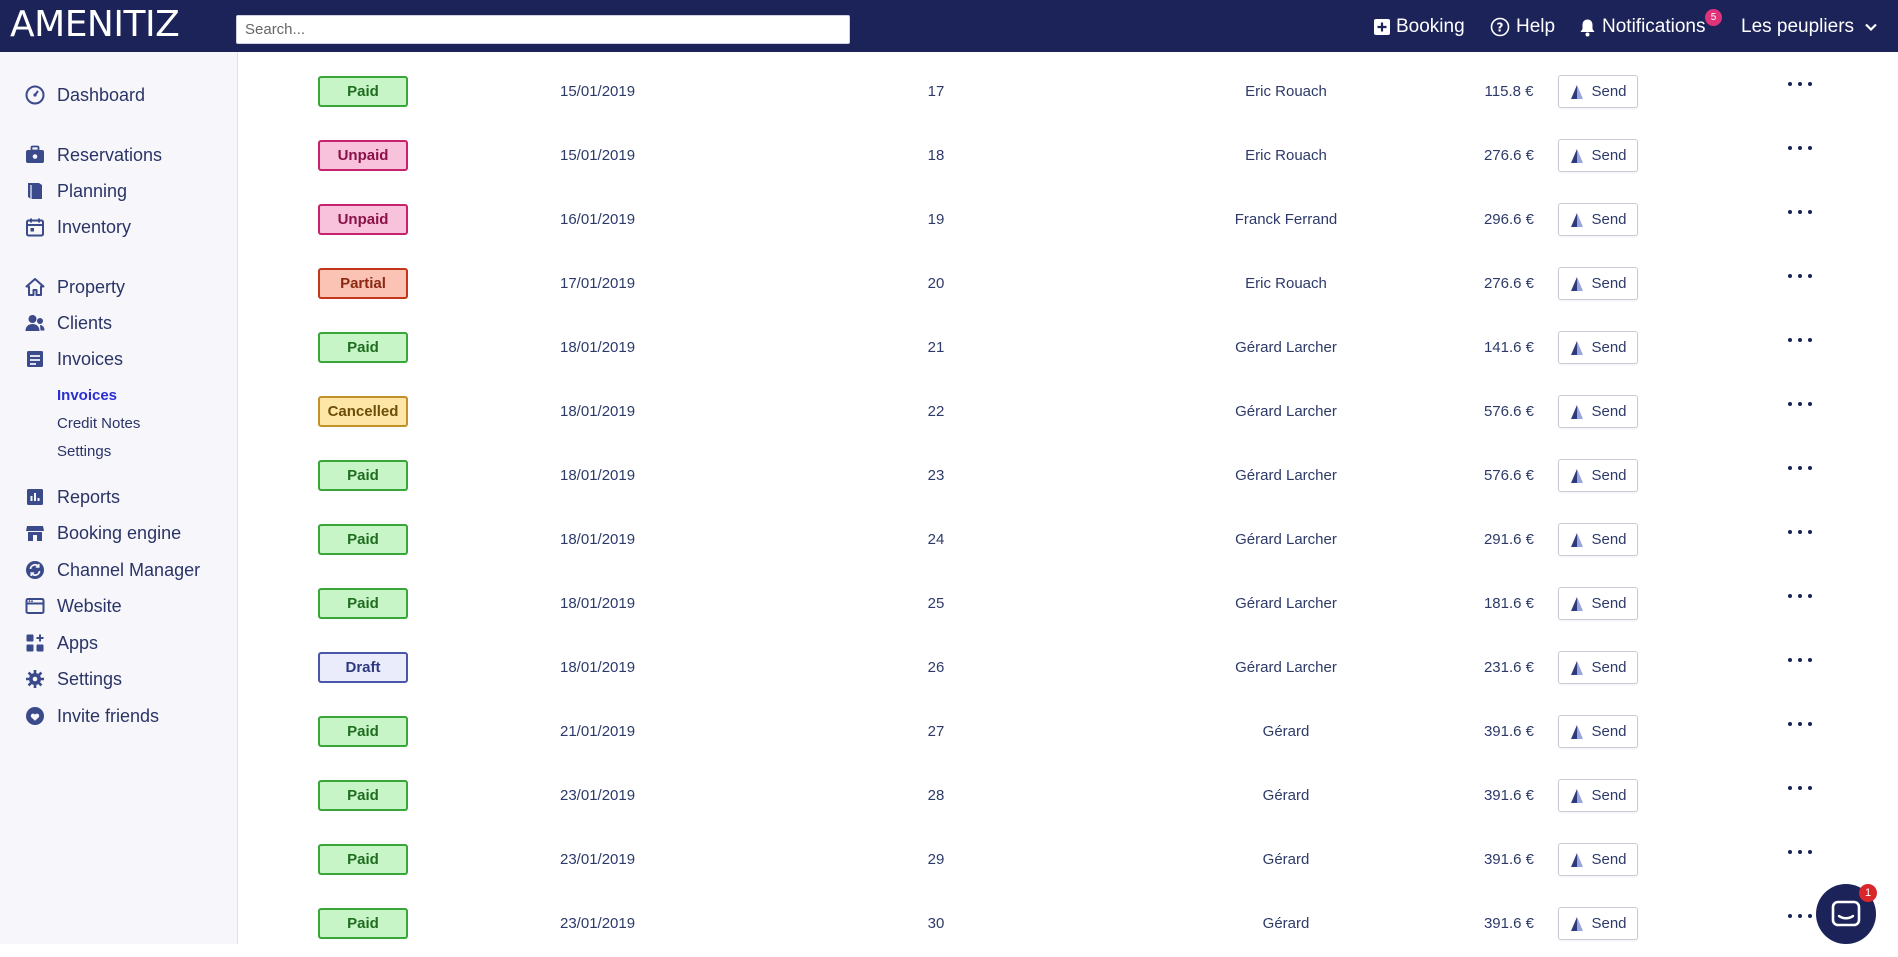 The width and height of the screenshot is (1898, 957). Describe the element at coordinates (87, 395) in the screenshot. I see `sidebar-subitem-invoices: Invoices` at that location.